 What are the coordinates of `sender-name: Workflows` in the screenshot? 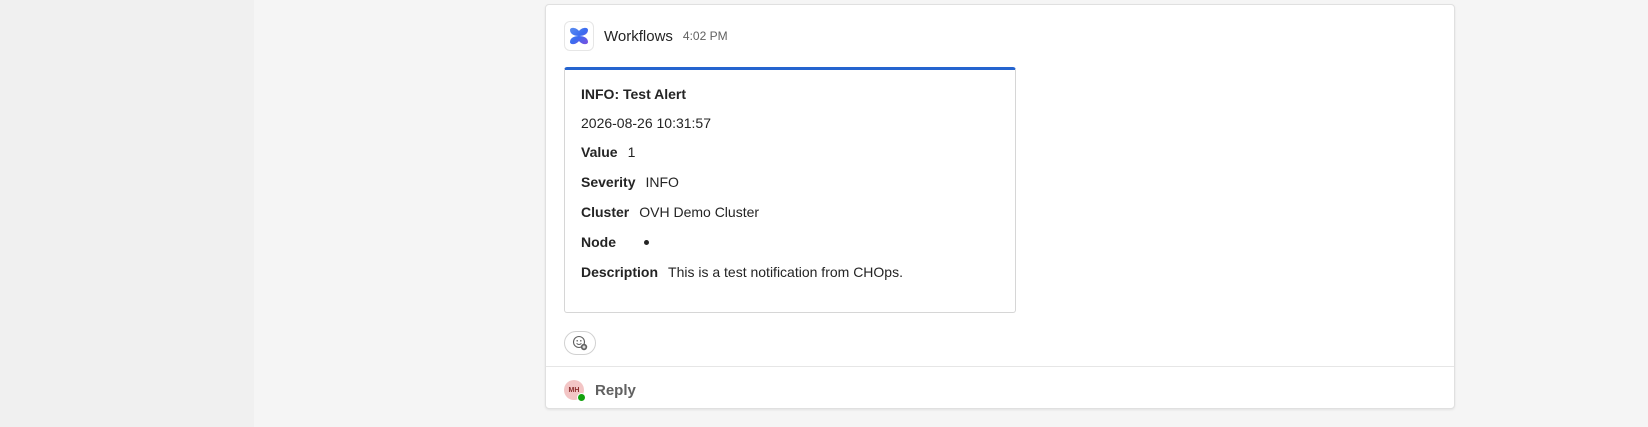 It's located at (638, 36).